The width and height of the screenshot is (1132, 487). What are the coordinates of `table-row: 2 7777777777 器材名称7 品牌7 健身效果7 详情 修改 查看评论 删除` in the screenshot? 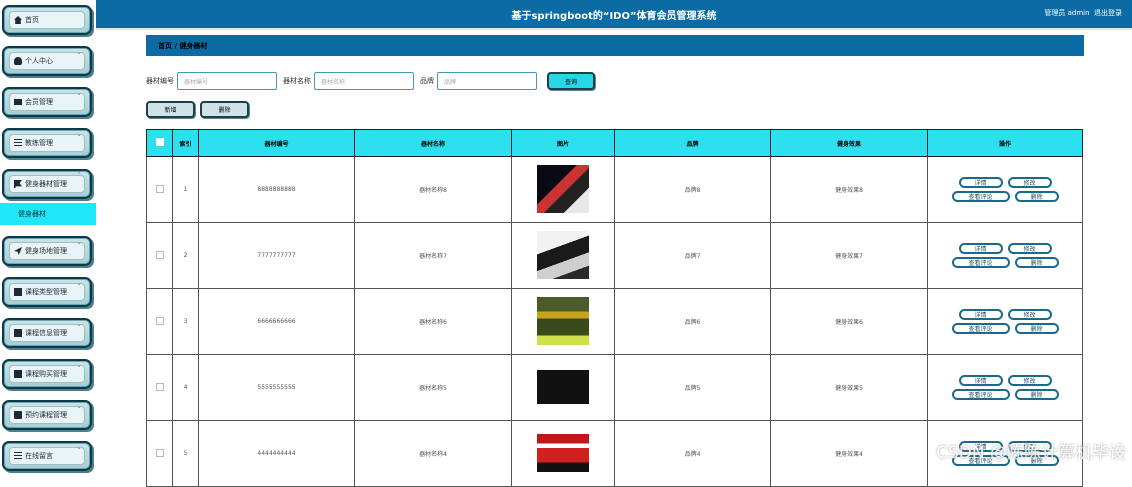 It's located at (614, 255).